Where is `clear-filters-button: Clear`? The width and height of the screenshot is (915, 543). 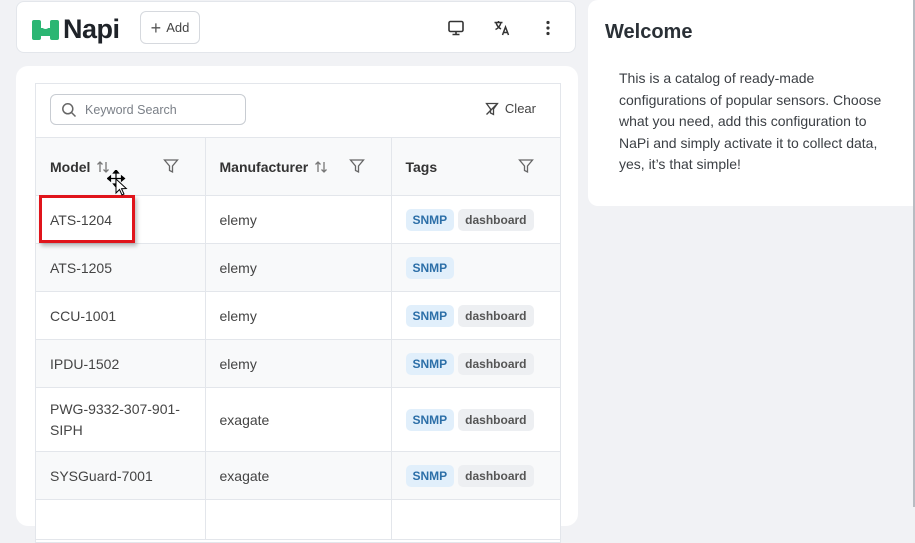
clear-filters-button: Clear is located at coordinates (510, 108).